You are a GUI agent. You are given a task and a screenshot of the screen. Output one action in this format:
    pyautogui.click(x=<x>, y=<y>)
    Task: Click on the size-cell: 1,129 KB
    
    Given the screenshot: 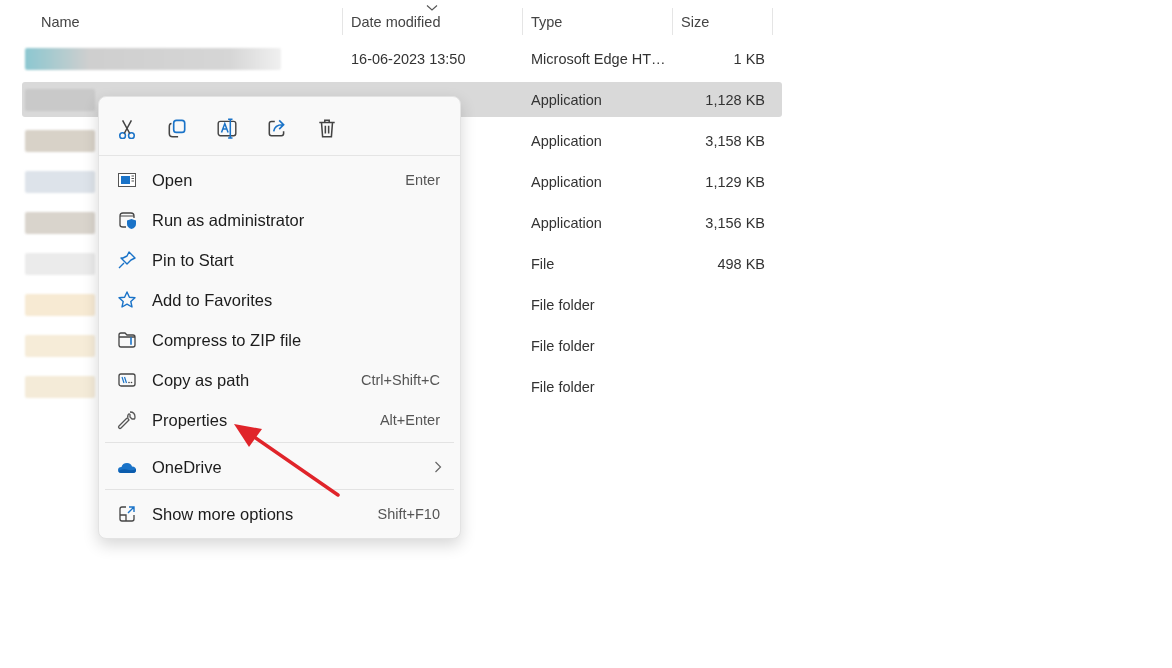 What is the action you would take?
    pyautogui.click(x=735, y=181)
    